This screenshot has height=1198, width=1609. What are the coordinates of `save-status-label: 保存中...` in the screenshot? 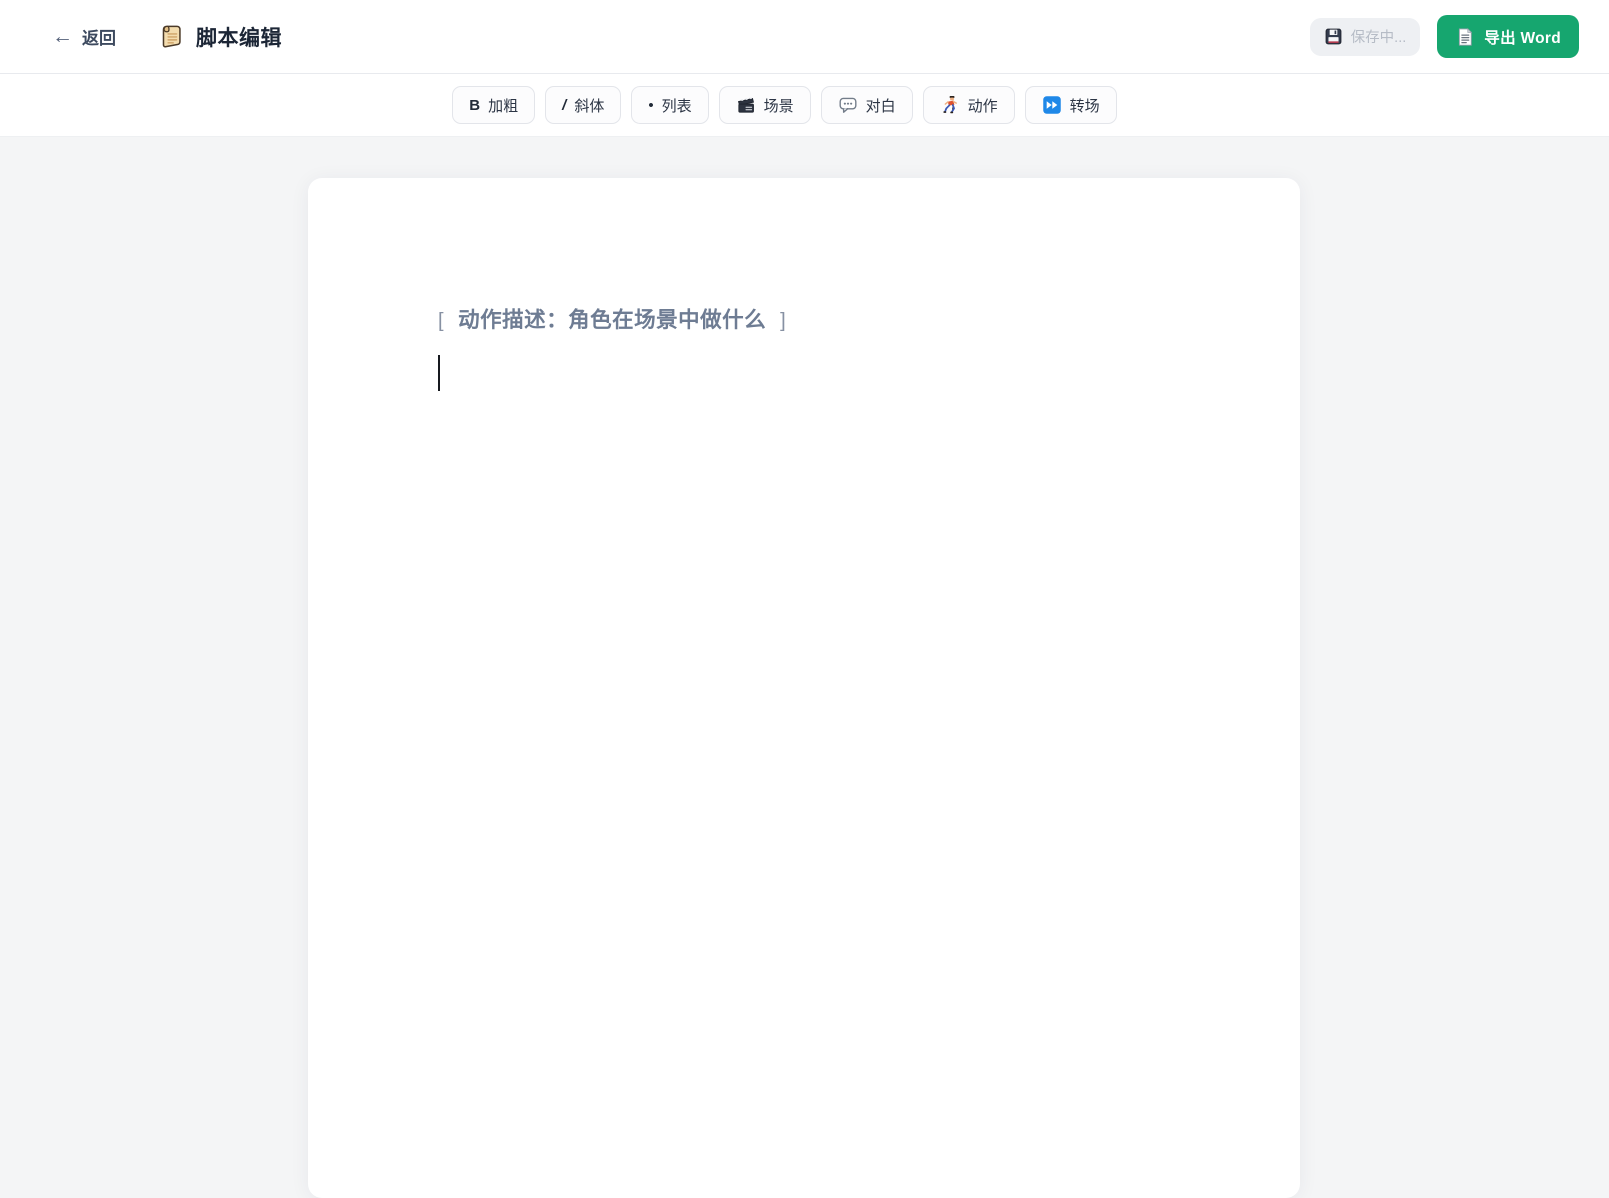 It's located at (1378, 38).